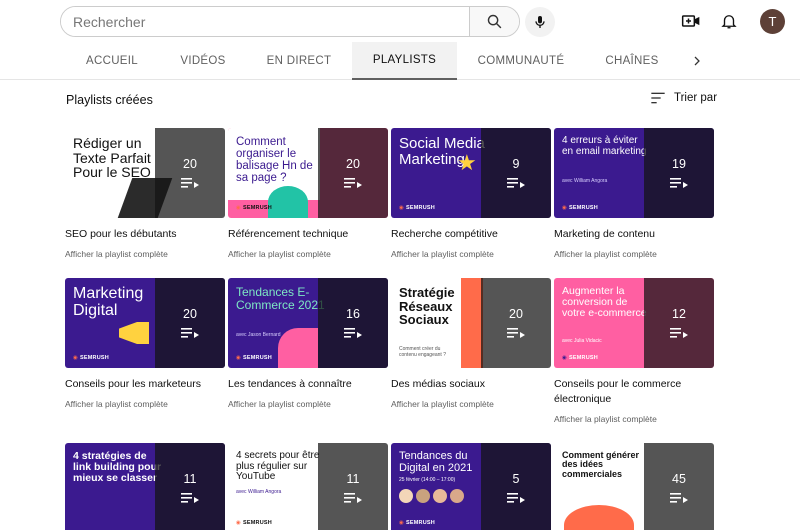 The height and width of the screenshot is (530, 800). What do you see at coordinates (145, 384) in the screenshot?
I see `playlist-title: Conseils pour les marketeurs` at bounding box center [145, 384].